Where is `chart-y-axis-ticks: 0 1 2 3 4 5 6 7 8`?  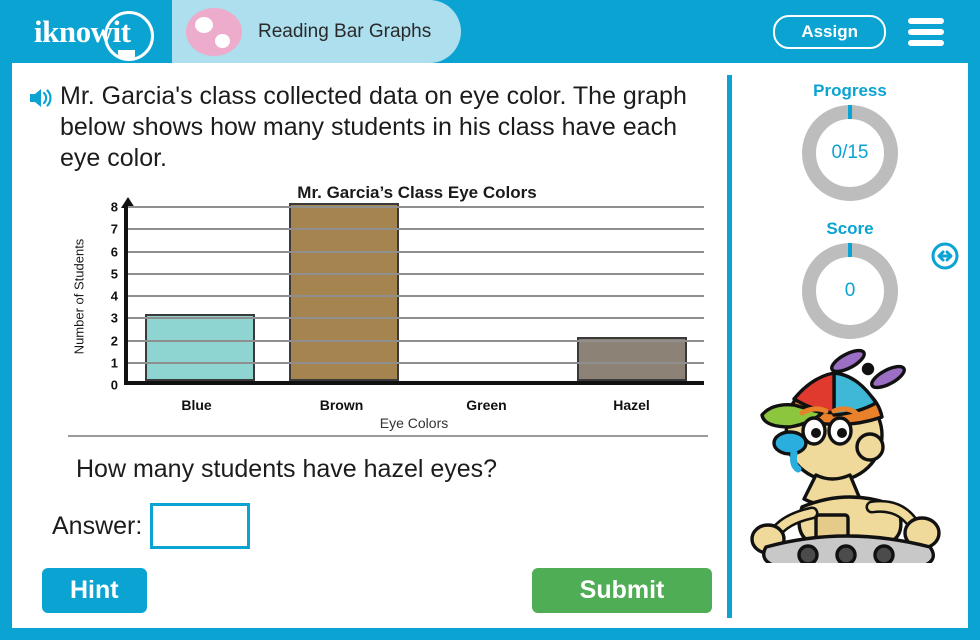
chart-y-axis-ticks: 0 1 2 3 4 5 6 7 8 is located at coordinates (107, 296).